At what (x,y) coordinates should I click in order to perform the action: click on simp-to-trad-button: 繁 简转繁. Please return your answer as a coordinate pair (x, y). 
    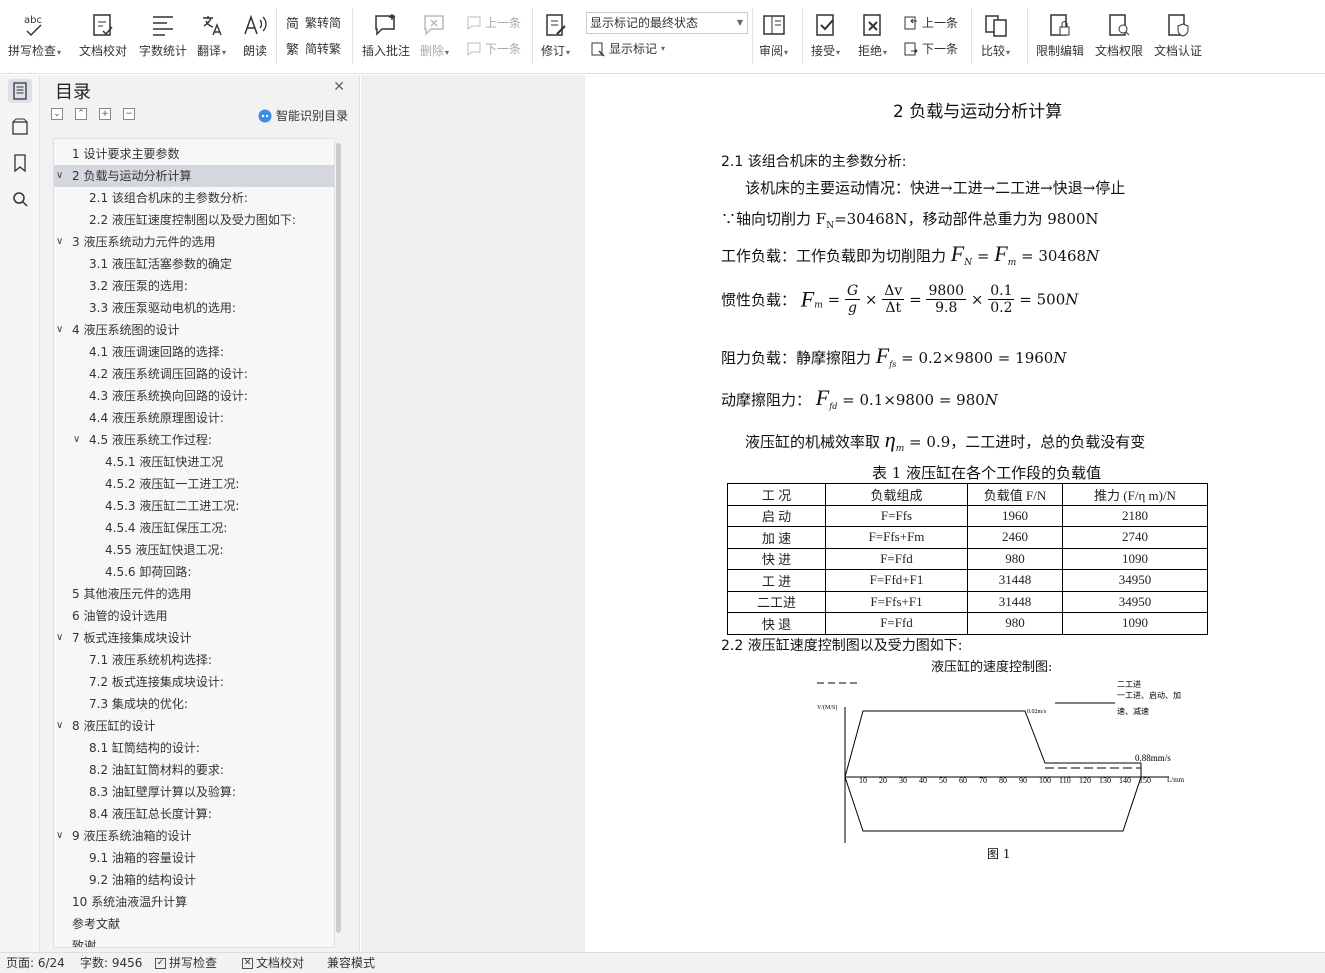
    Looking at the image, I should click on (313, 48).